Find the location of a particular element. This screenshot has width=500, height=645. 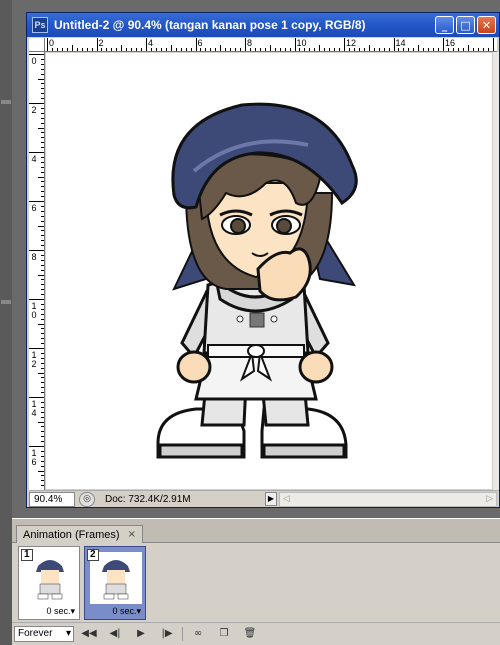

vertical-ruler: 0 2 4 6 8 10 12 14 16 is located at coordinates (37, 271).